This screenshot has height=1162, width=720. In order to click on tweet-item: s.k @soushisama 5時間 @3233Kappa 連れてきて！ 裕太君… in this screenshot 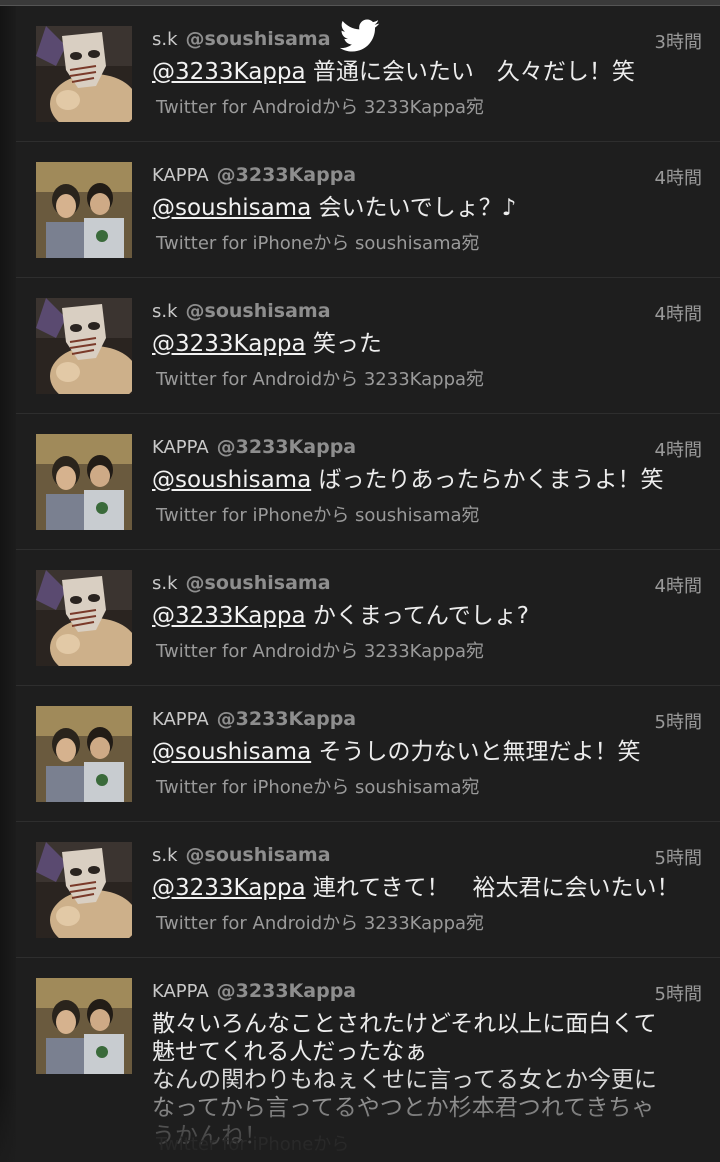, I will do `click(368, 890)`.